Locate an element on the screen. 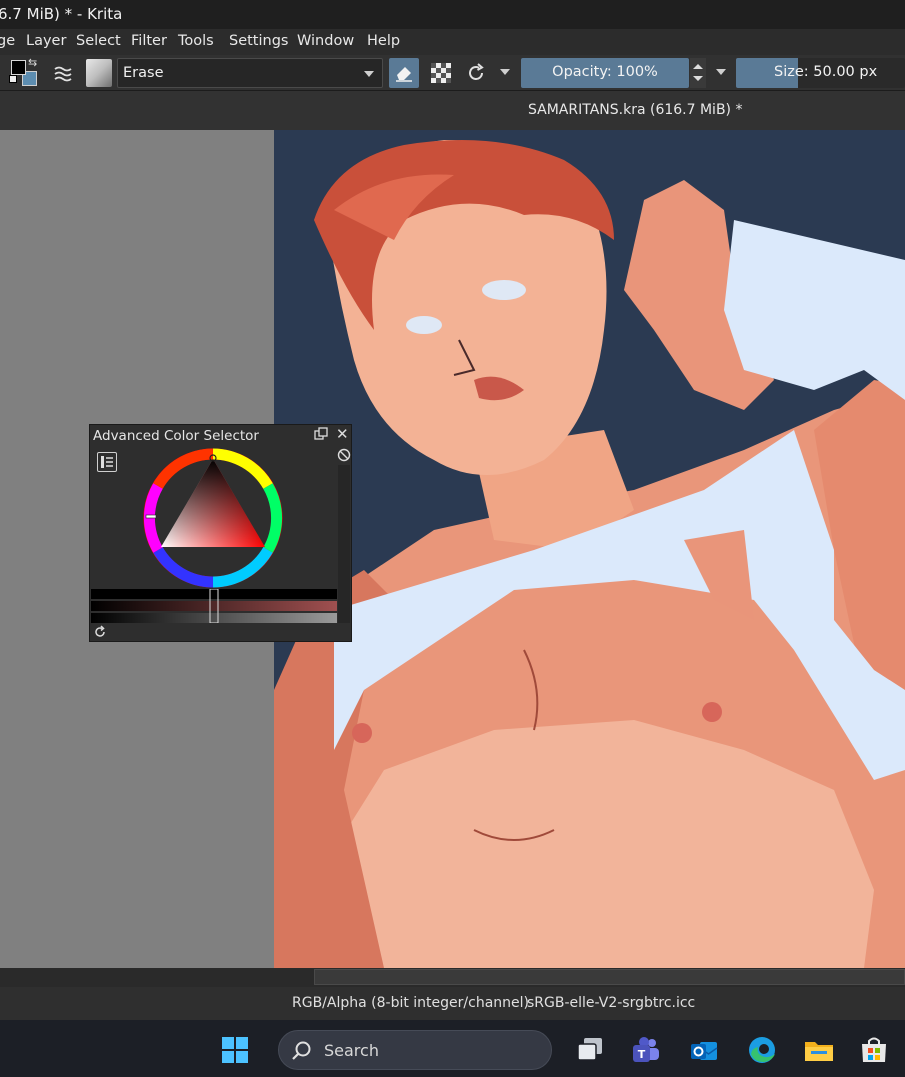 This screenshot has width=905, height=1077. opacity-slider: Opacity: 100% is located at coordinates (605, 73).